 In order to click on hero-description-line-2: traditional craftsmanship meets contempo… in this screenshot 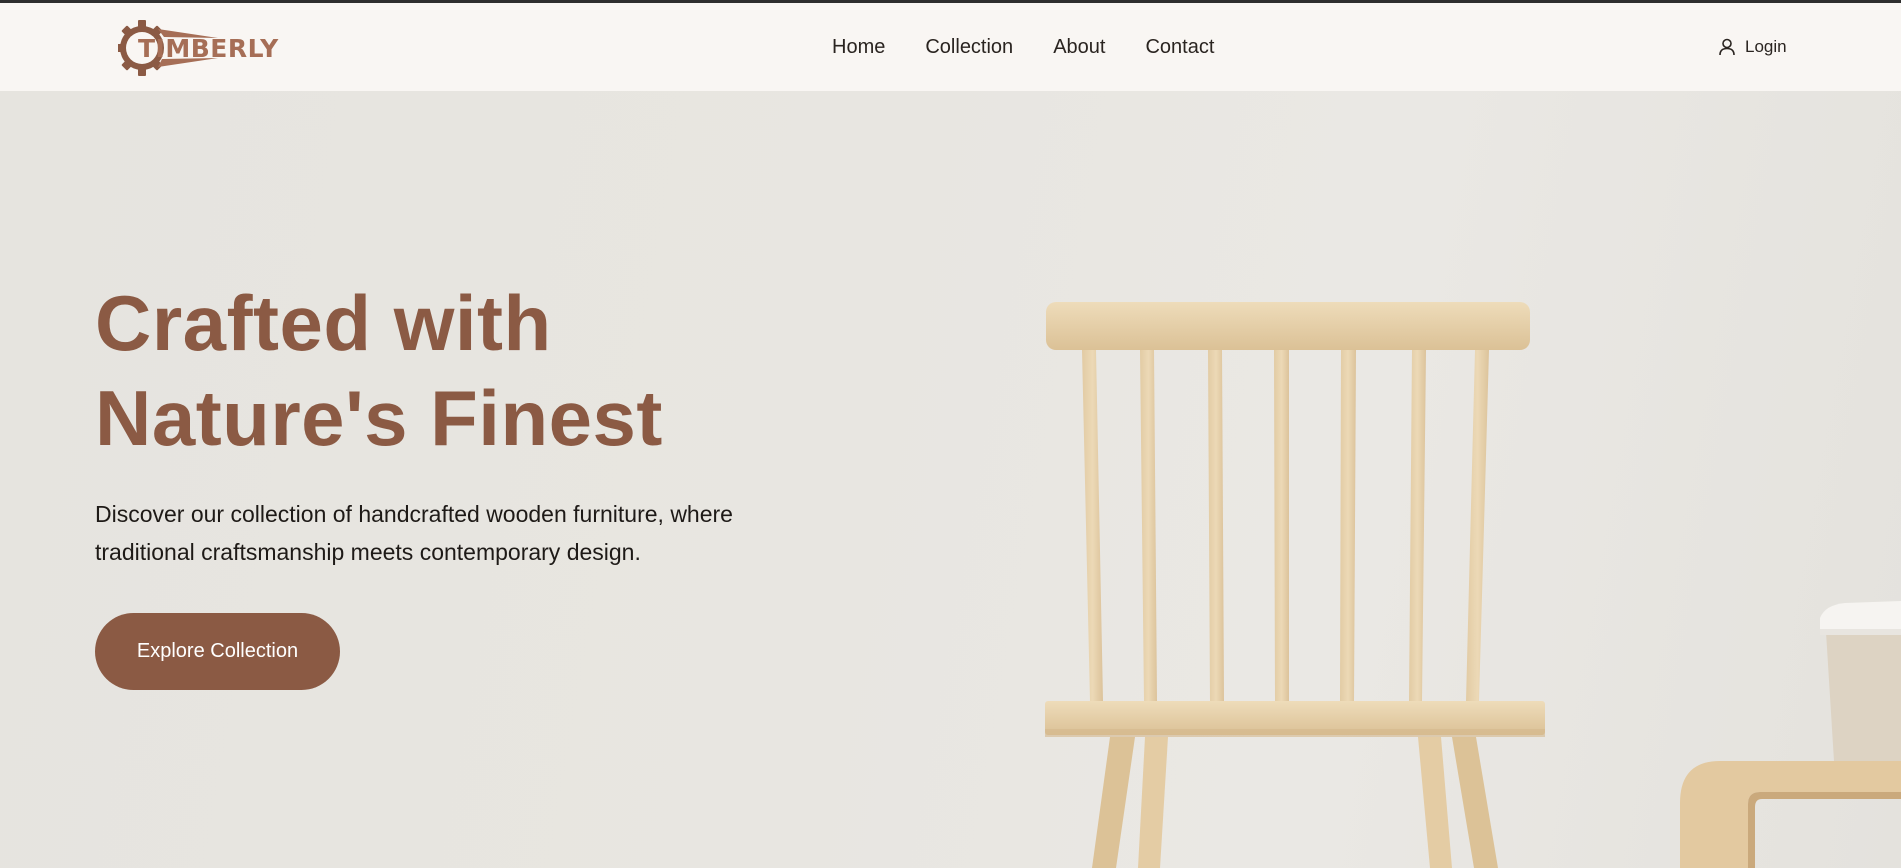, I will do `click(368, 552)`.